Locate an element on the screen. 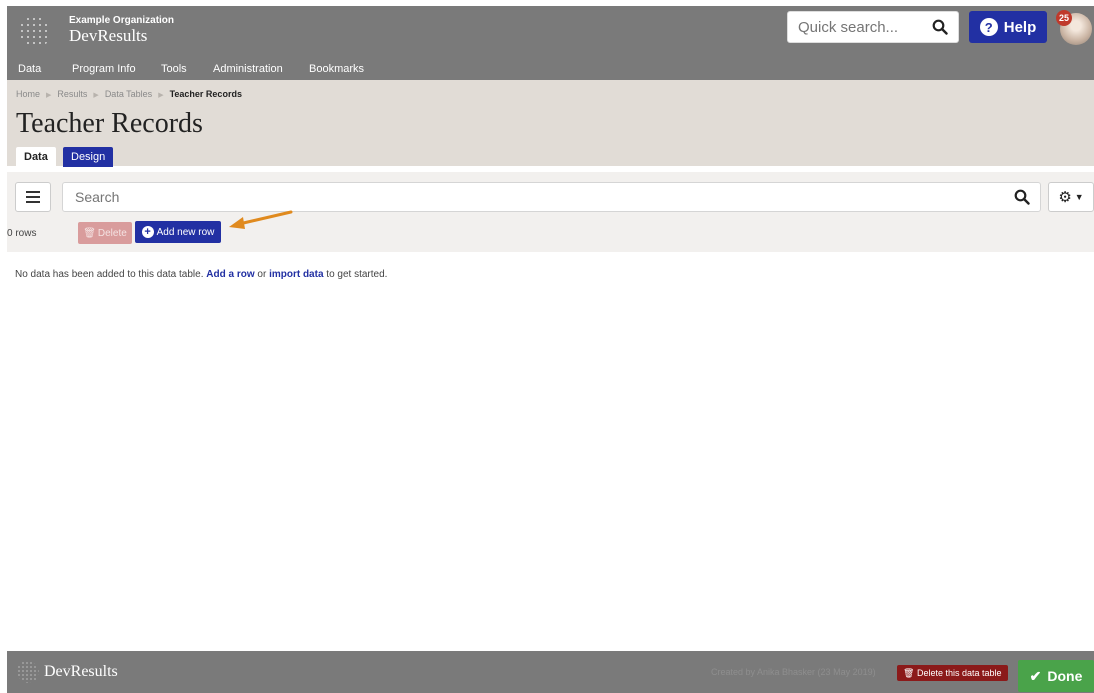 The height and width of the screenshot is (693, 1094). import-data-link: import data is located at coordinates (296, 274).